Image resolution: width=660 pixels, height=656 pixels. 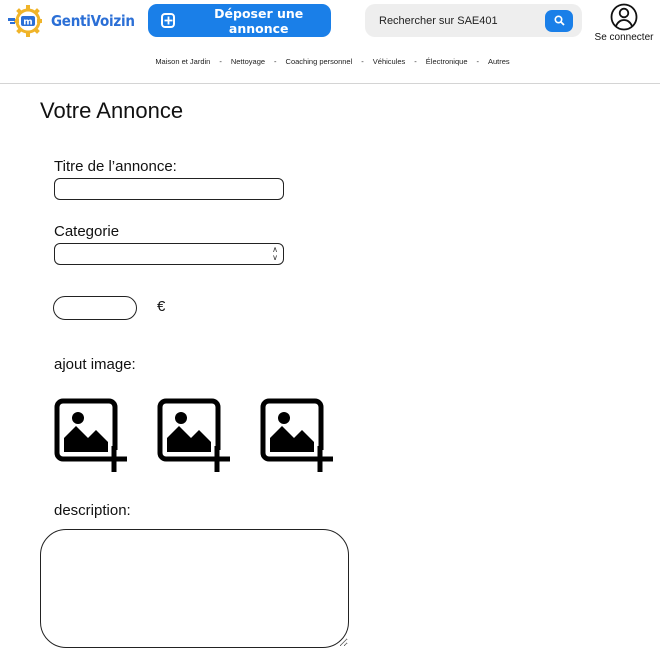 What do you see at coordinates (319, 61) in the screenshot?
I see `category-link-coaching: Coaching personnel` at bounding box center [319, 61].